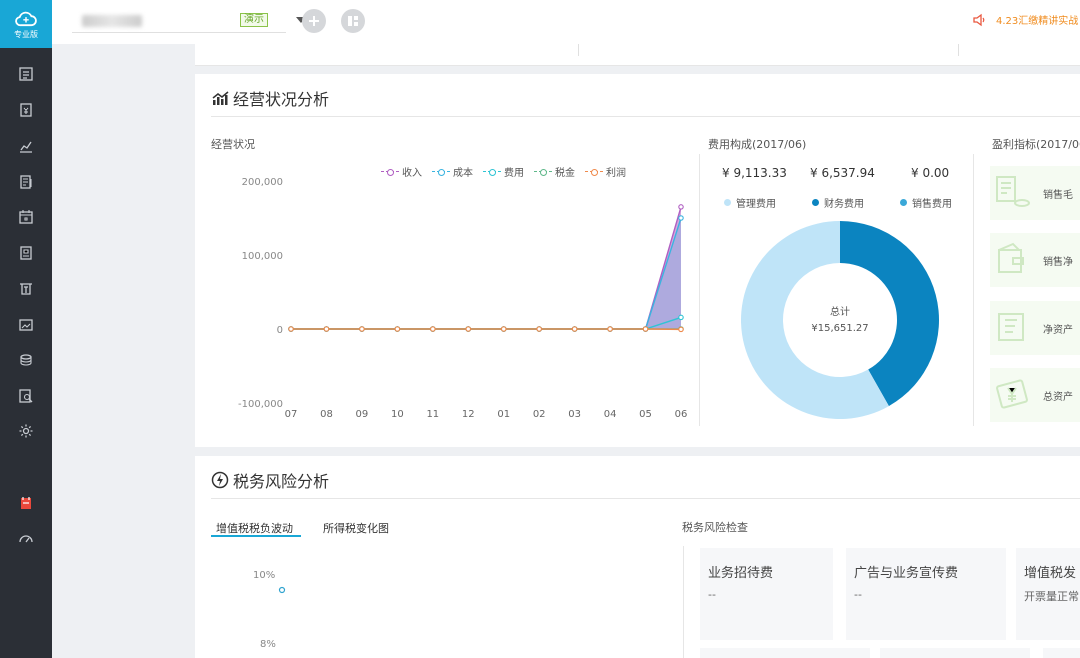  Describe the element at coordinates (1011, 327) in the screenshot. I see `ledger-book-icon` at that location.